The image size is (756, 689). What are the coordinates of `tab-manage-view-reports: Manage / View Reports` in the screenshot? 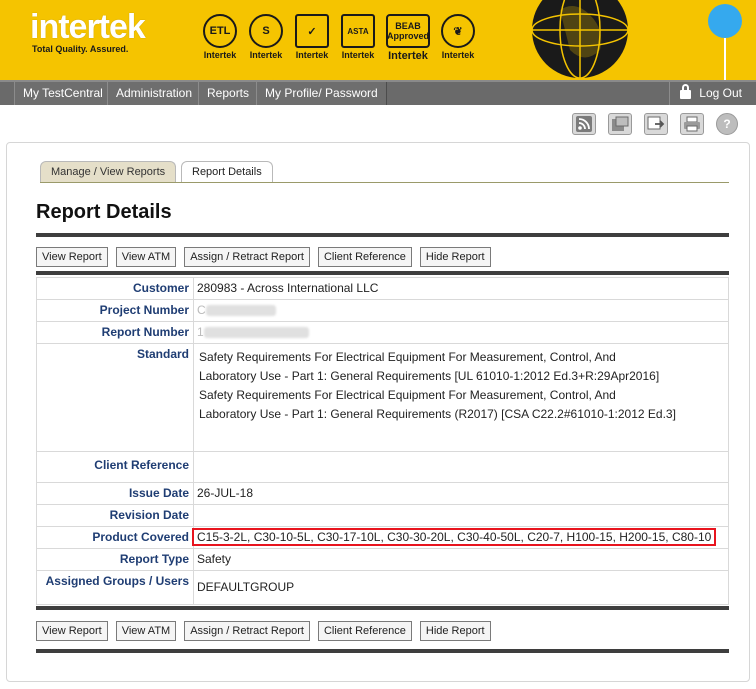 It's located at (108, 171).